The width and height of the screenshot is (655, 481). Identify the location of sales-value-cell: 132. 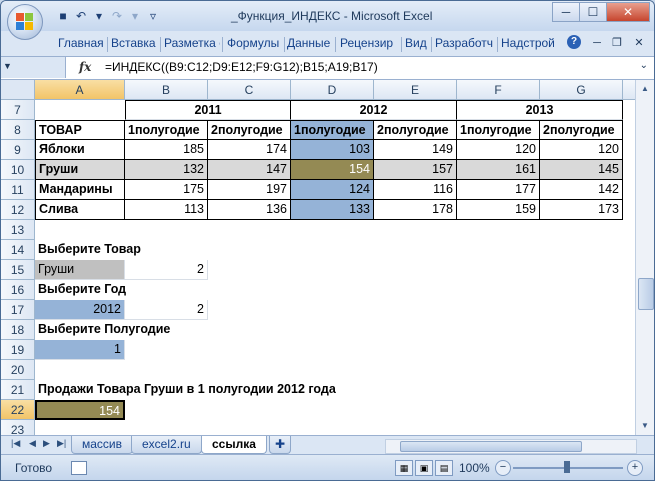
(166, 170).